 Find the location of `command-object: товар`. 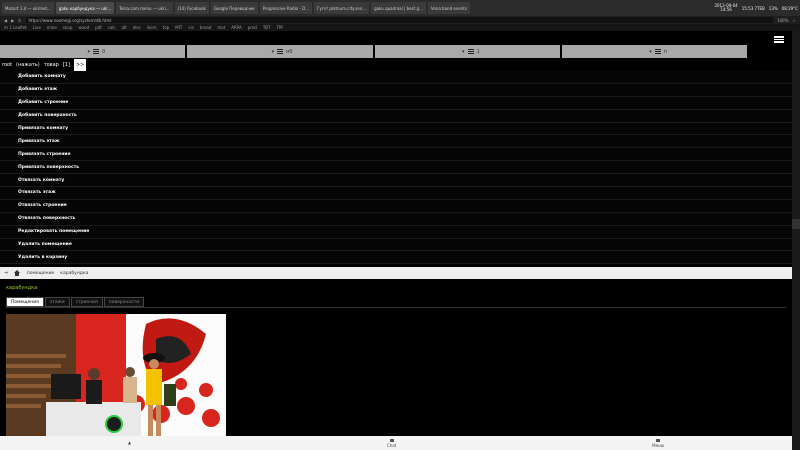

command-object: товар is located at coordinates (51, 65).